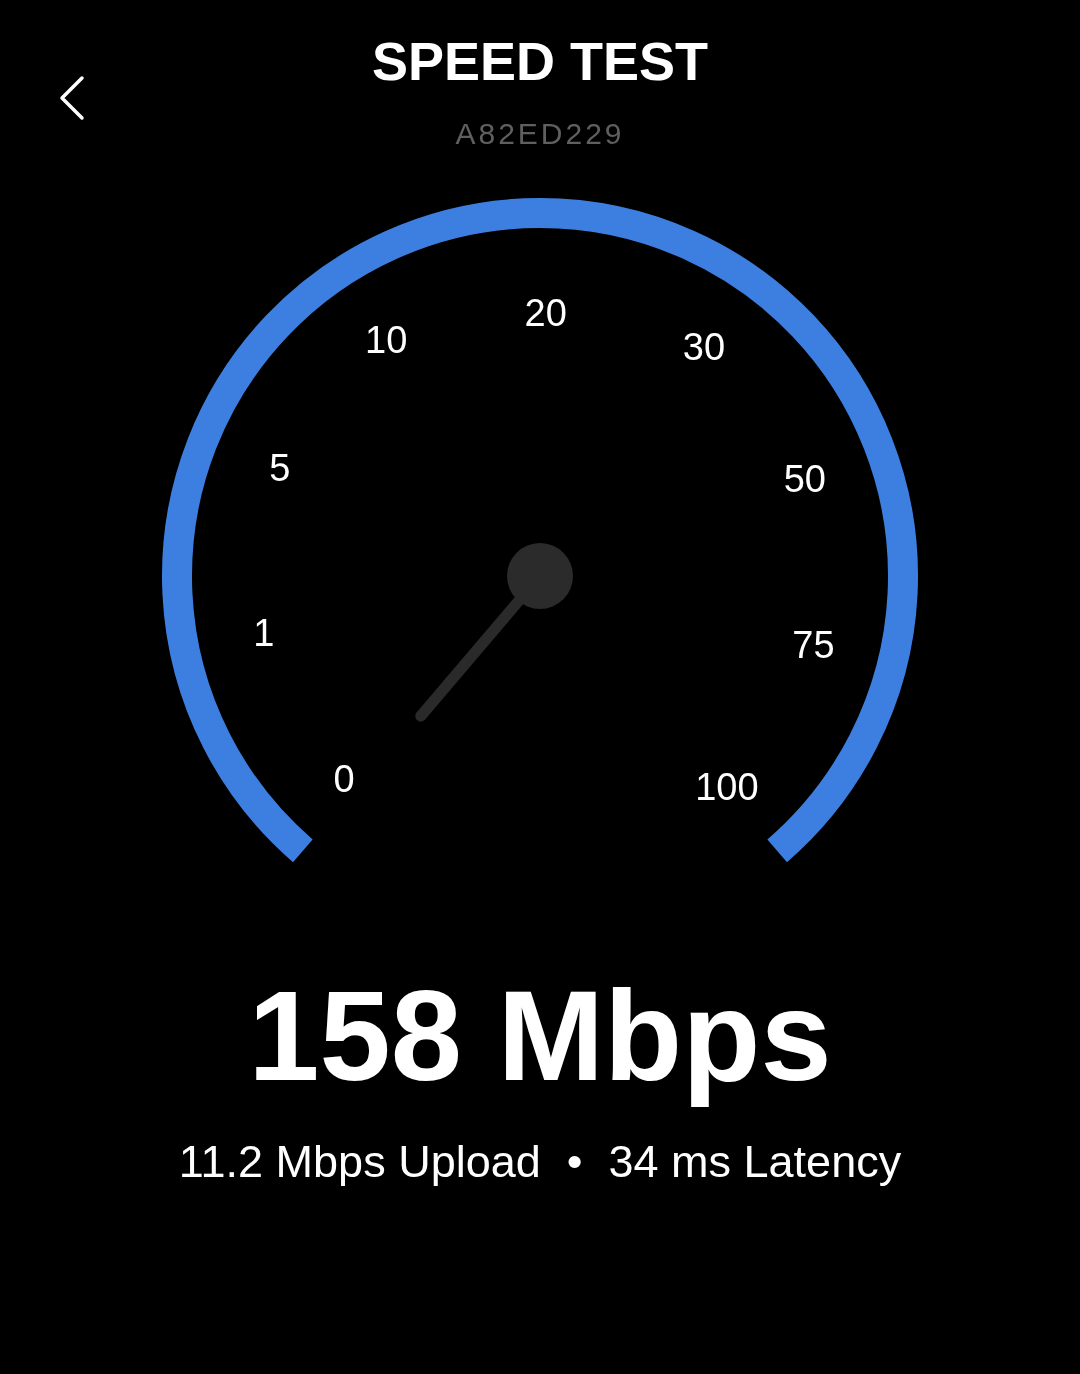 The width and height of the screenshot is (1080, 1374). I want to click on scale-label: 100, so click(727, 787).